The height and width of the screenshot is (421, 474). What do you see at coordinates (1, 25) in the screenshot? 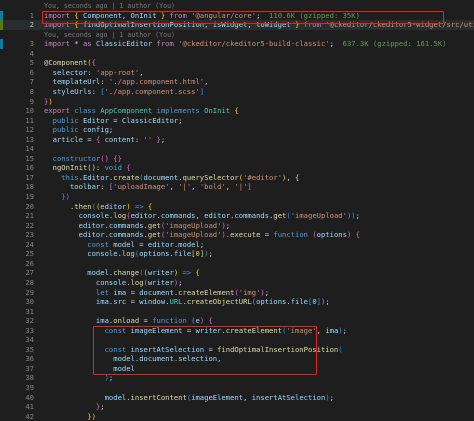
I see `git-added-marker` at bounding box center [1, 25].